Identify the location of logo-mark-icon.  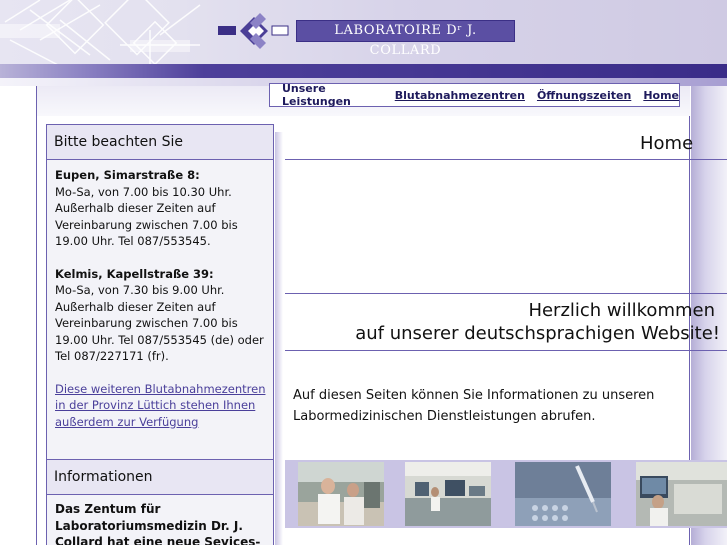
(253, 31).